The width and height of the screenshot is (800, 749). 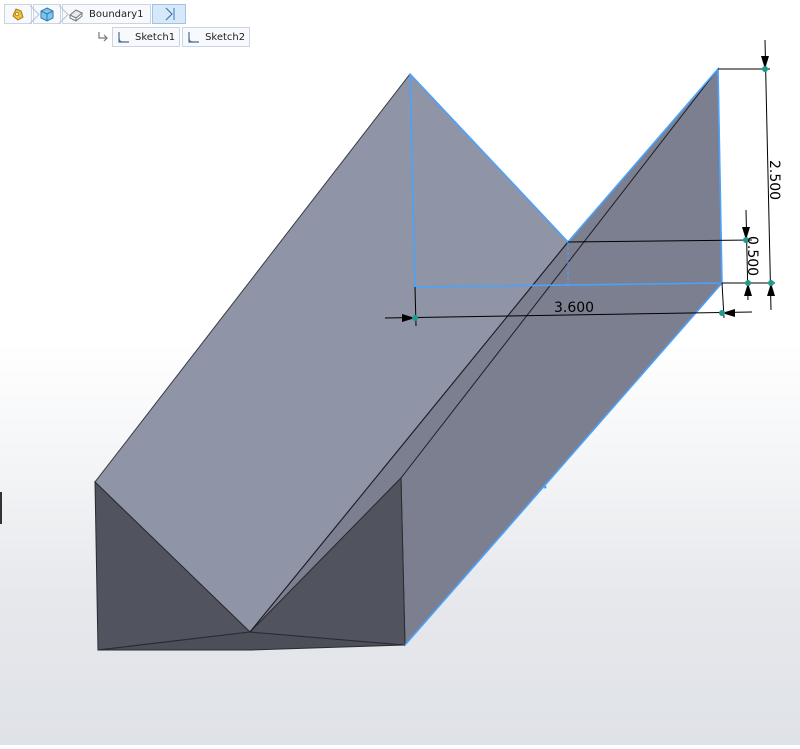 What do you see at coordinates (752, 256) in the screenshot?
I see `dimension-offset-label: 0.500` at bounding box center [752, 256].